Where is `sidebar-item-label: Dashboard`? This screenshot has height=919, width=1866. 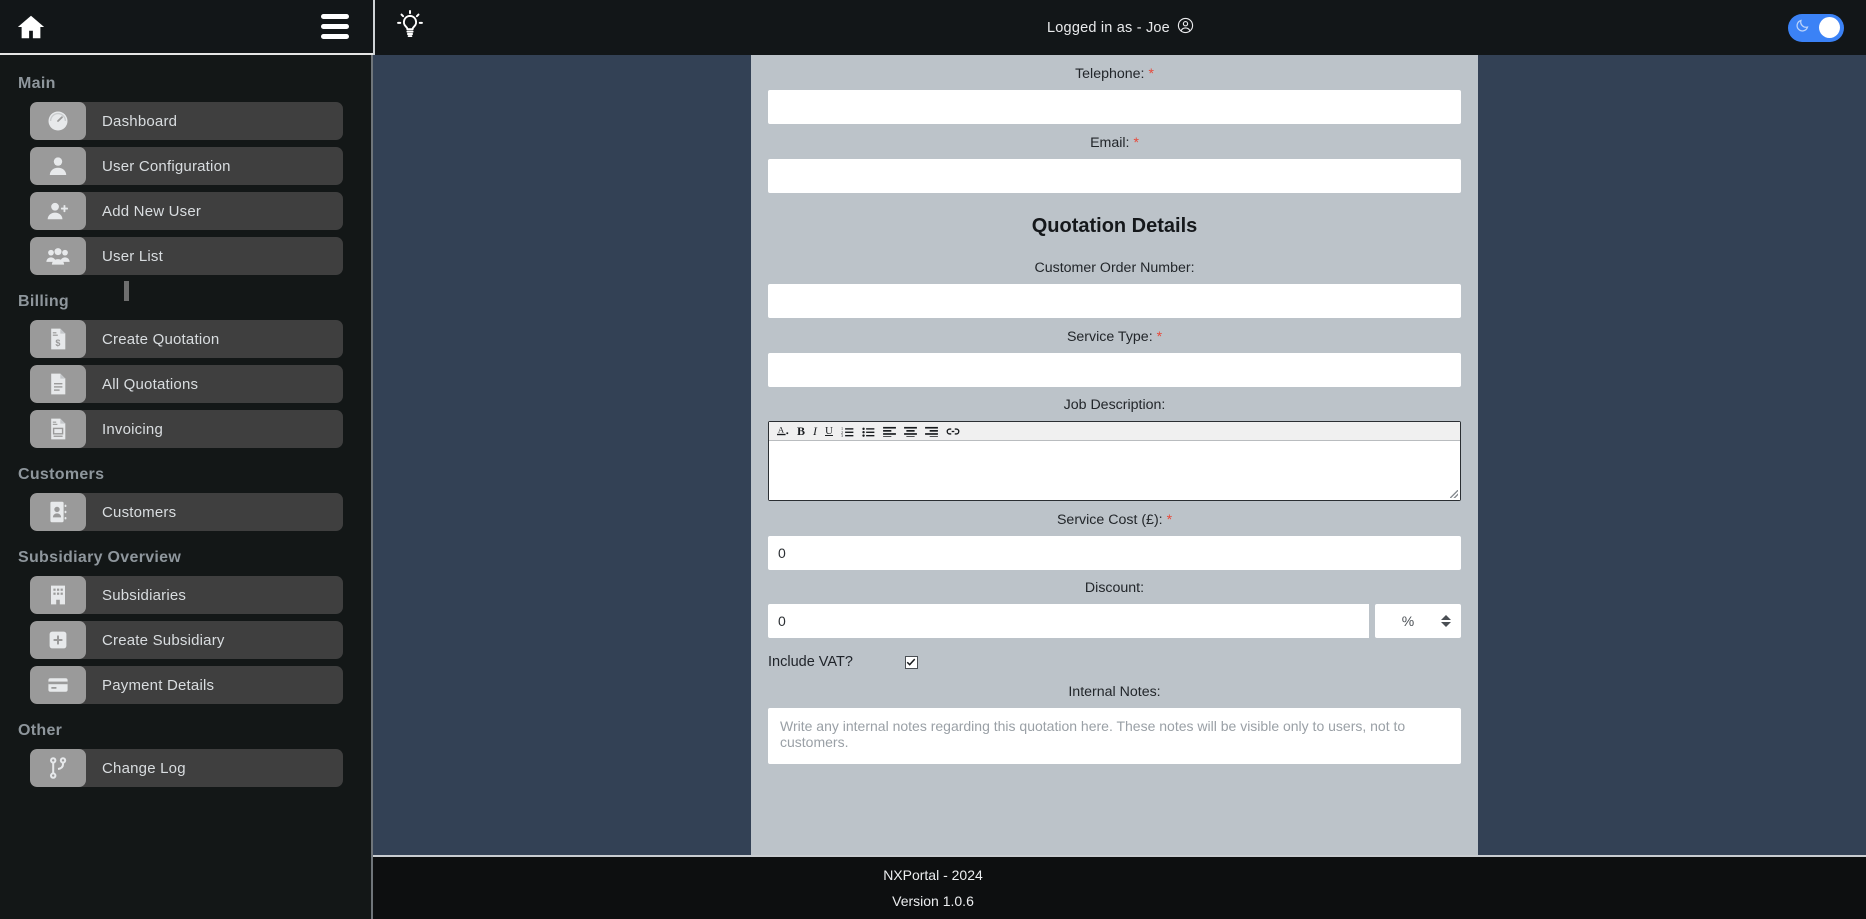 sidebar-item-label: Dashboard is located at coordinates (140, 121).